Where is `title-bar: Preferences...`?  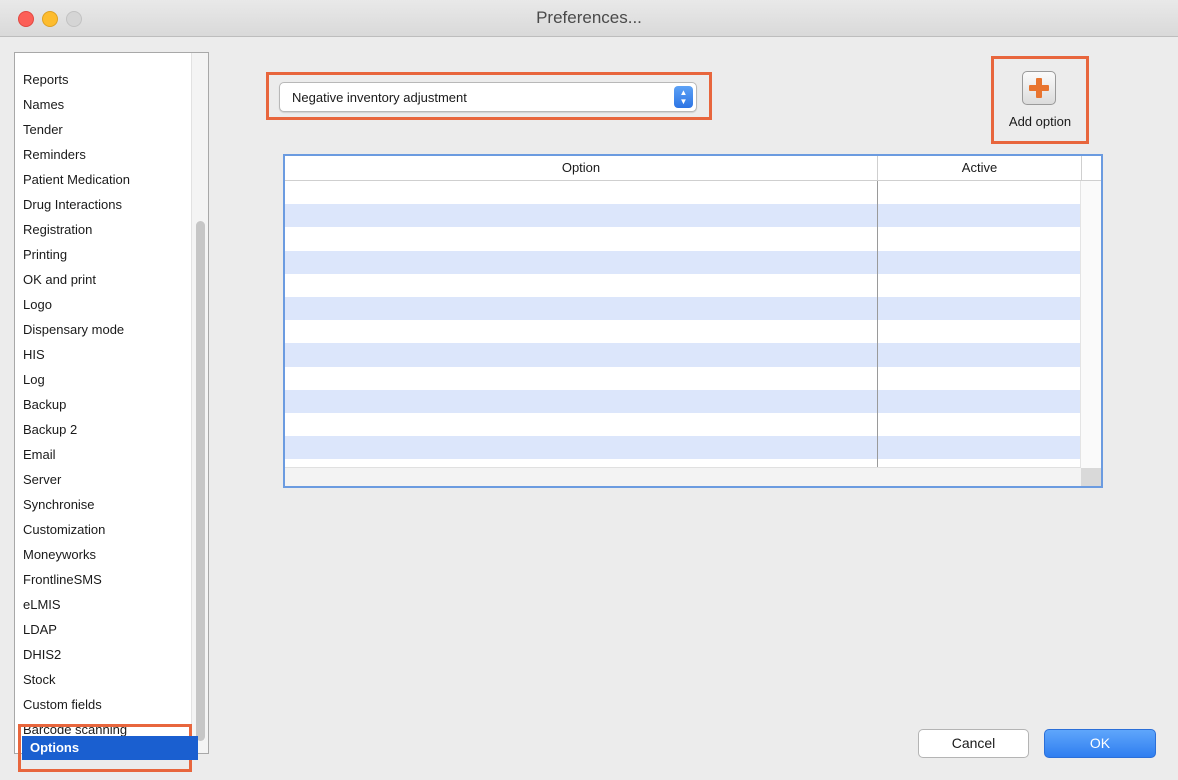
title-bar: Preferences... is located at coordinates (589, 18).